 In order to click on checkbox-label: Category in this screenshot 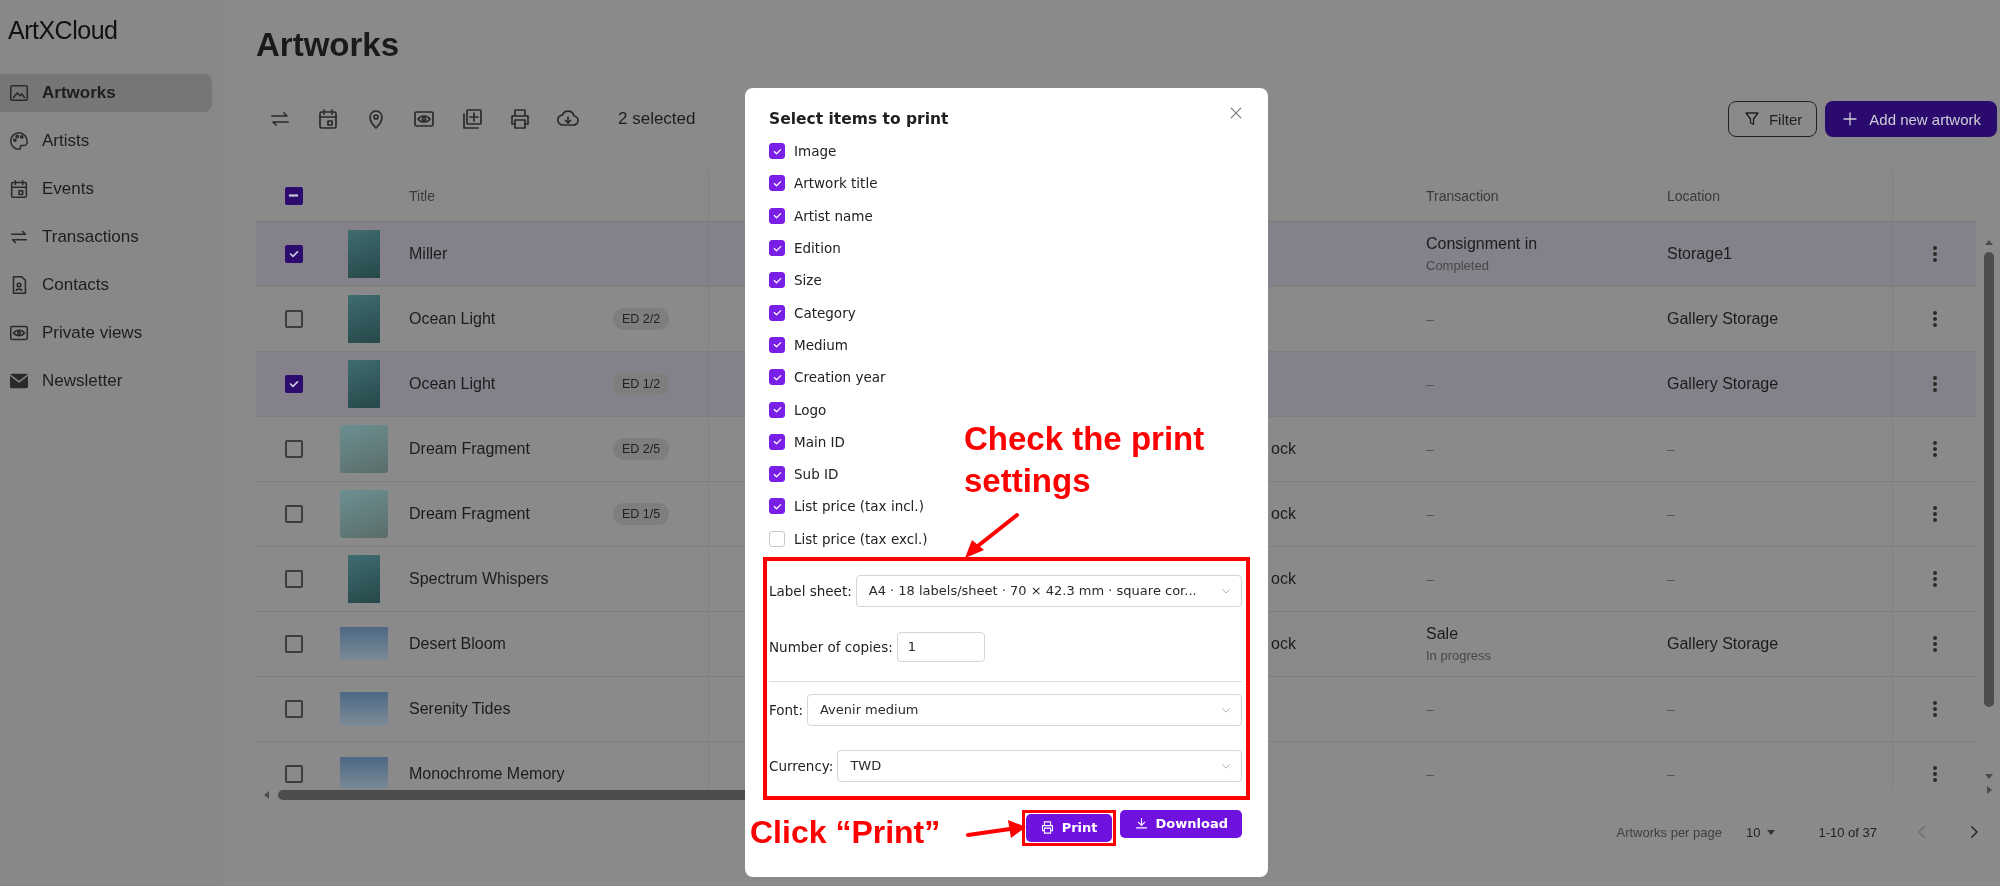, I will do `click(825, 312)`.